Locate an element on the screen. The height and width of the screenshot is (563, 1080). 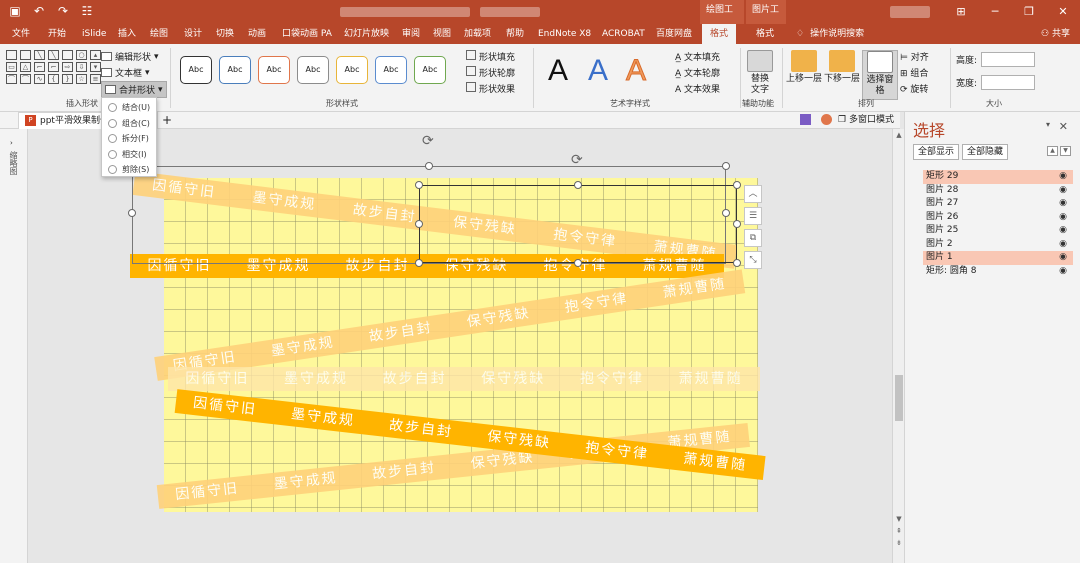
tab-format-picture: 格式 is located at coordinates (765, 34).